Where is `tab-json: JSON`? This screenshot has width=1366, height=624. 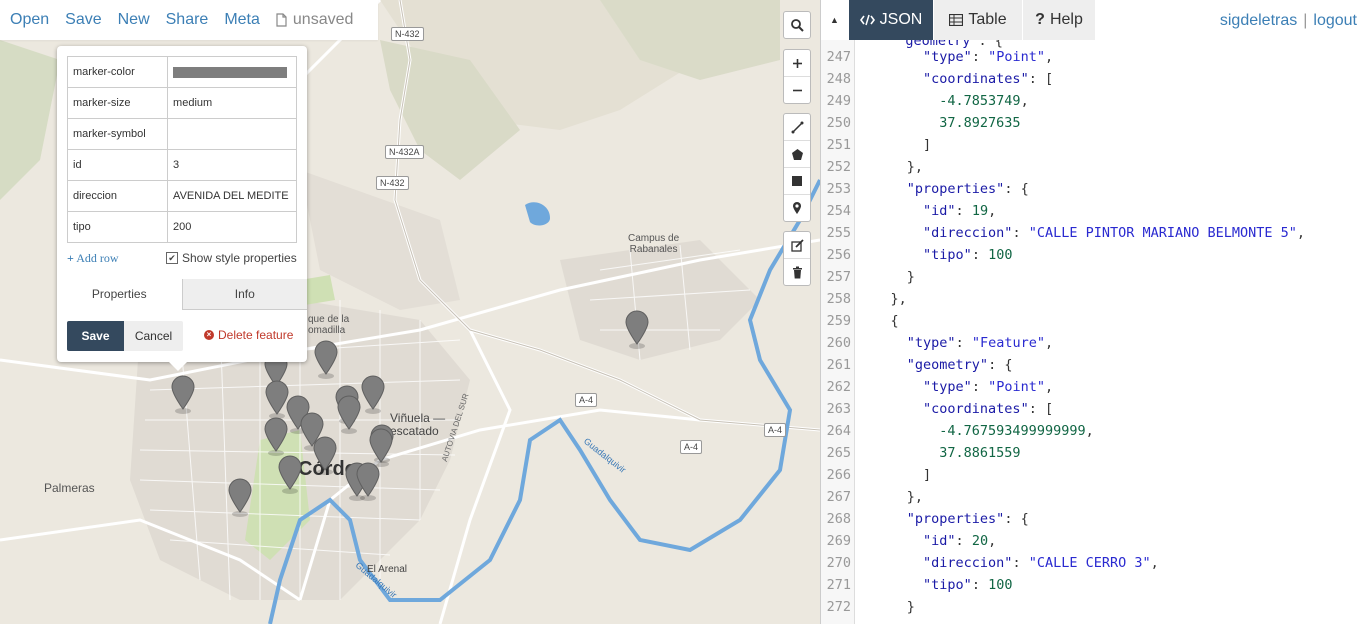 tab-json: JSON is located at coordinates (891, 20).